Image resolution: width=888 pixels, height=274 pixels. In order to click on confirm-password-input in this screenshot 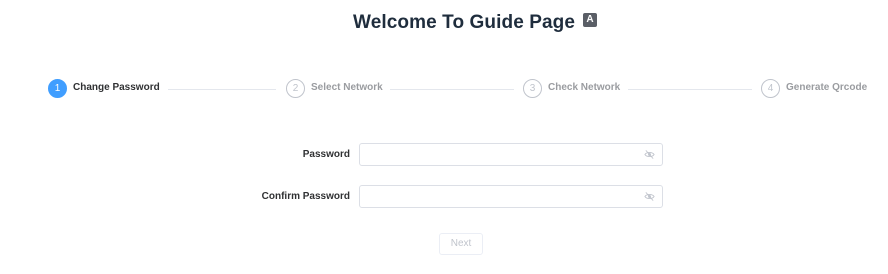, I will do `click(500, 196)`.